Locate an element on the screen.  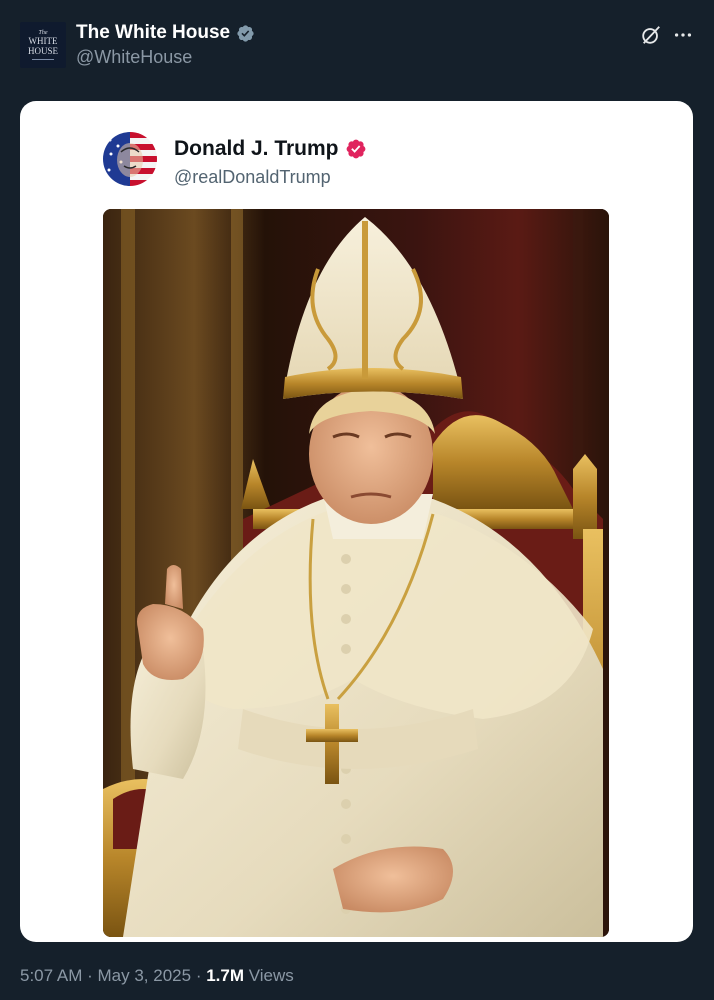
grok-icon is located at coordinates (651, 35).